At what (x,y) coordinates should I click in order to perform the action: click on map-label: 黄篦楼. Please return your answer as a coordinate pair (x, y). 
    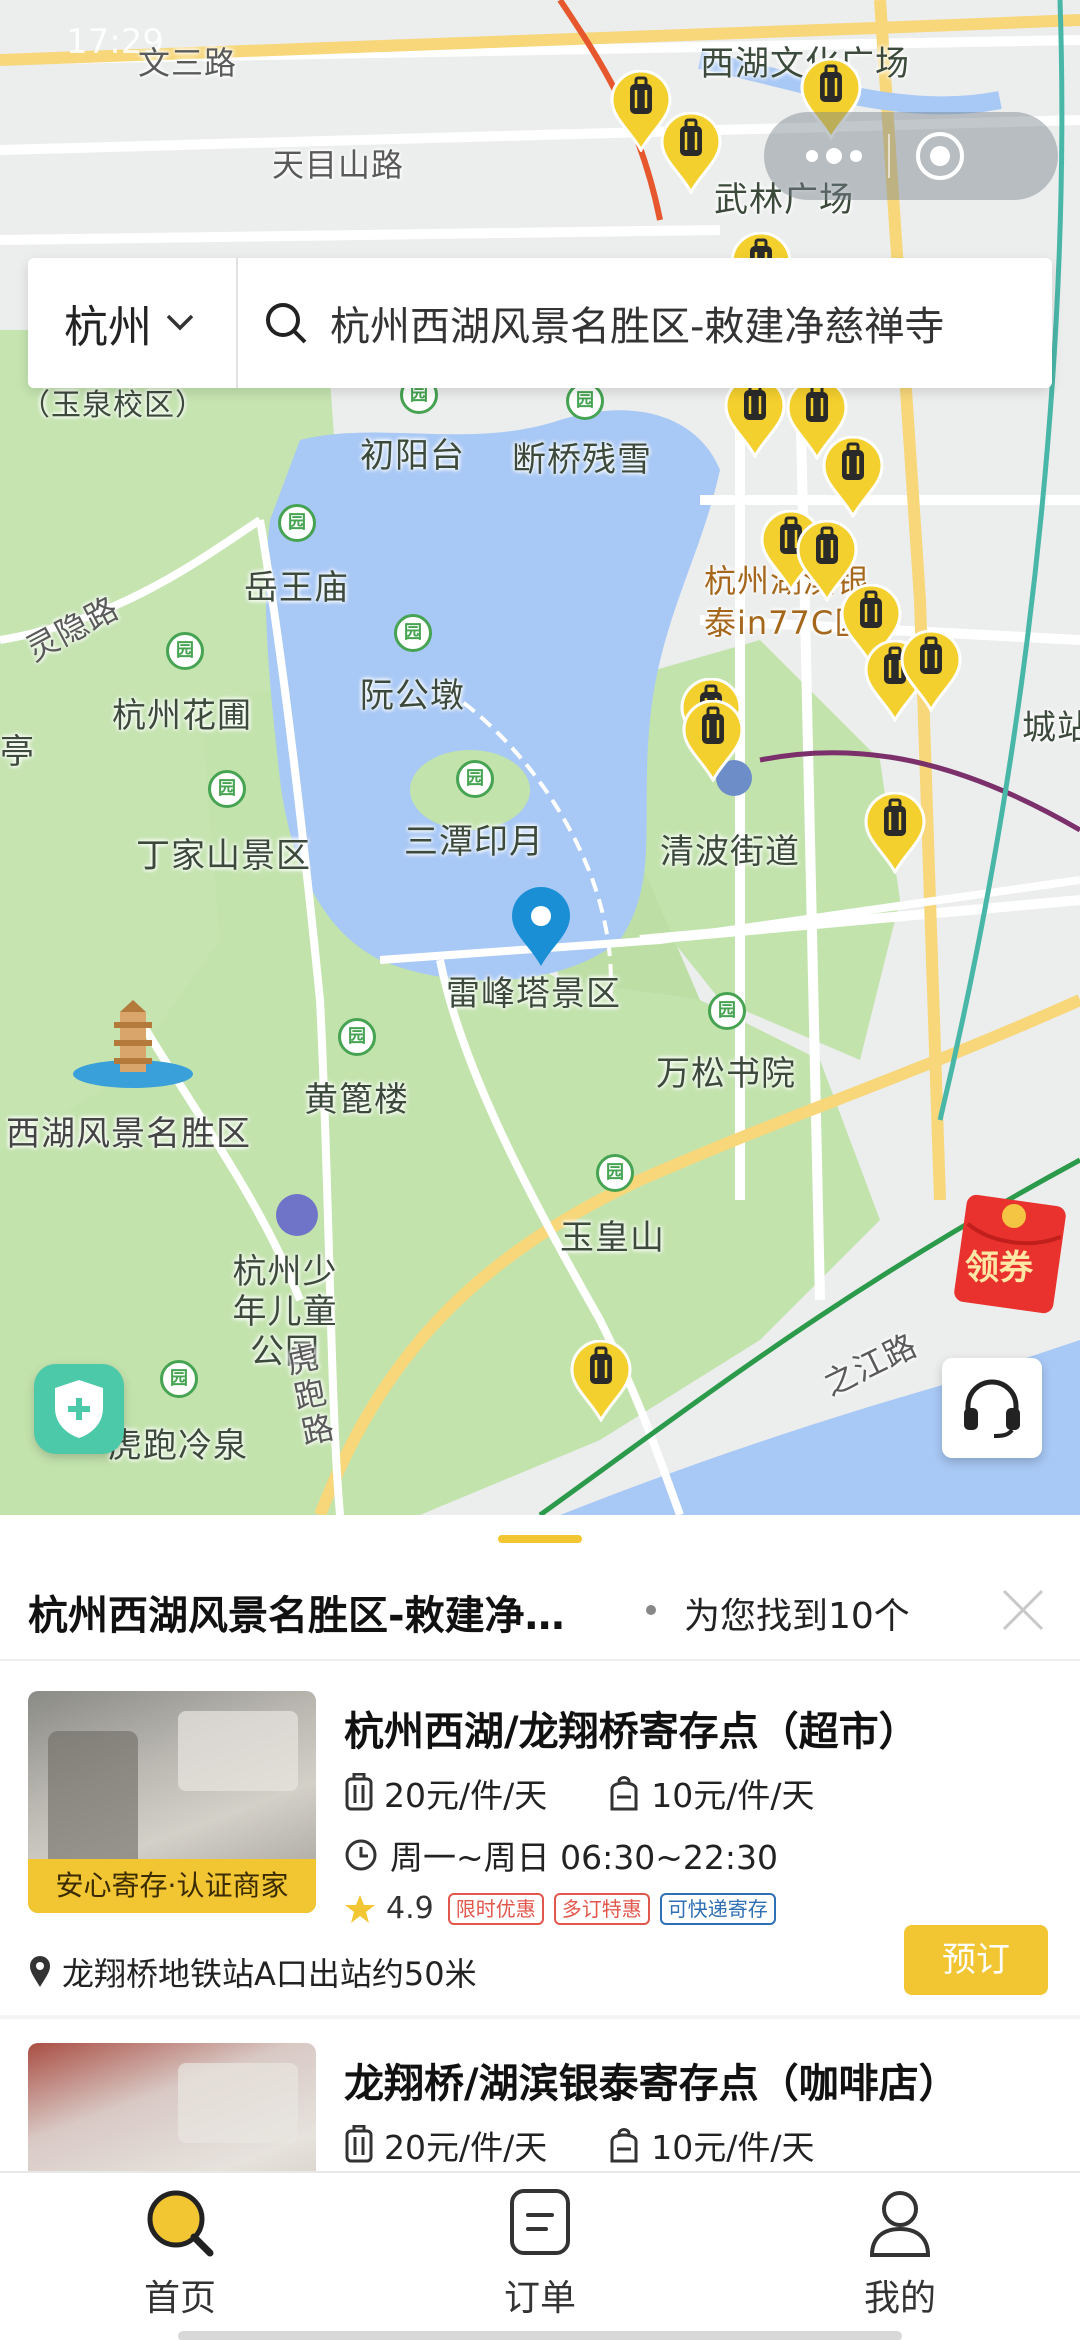
    Looking at the image, I should click on (356, 1100).